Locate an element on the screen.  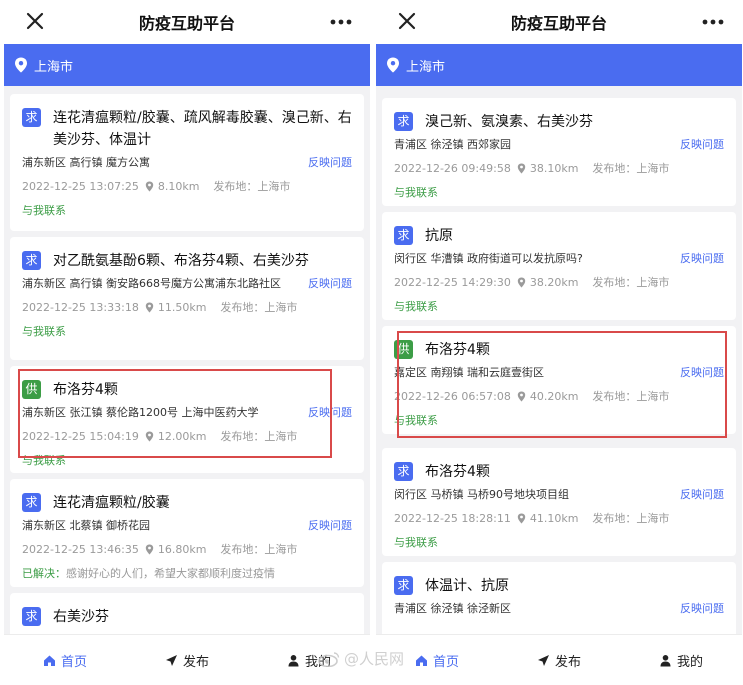
post-title: 抗原 is located at coordinates (439, 236).